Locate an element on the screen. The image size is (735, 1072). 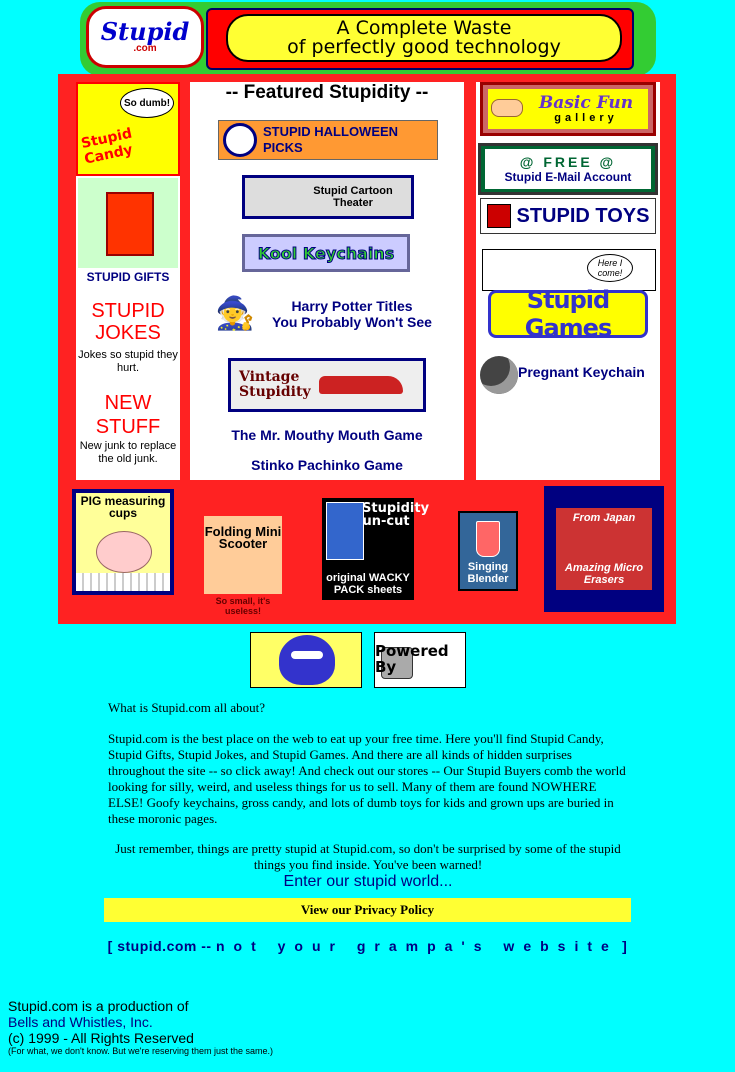
toy-icon is located at coordinates (498, 216).